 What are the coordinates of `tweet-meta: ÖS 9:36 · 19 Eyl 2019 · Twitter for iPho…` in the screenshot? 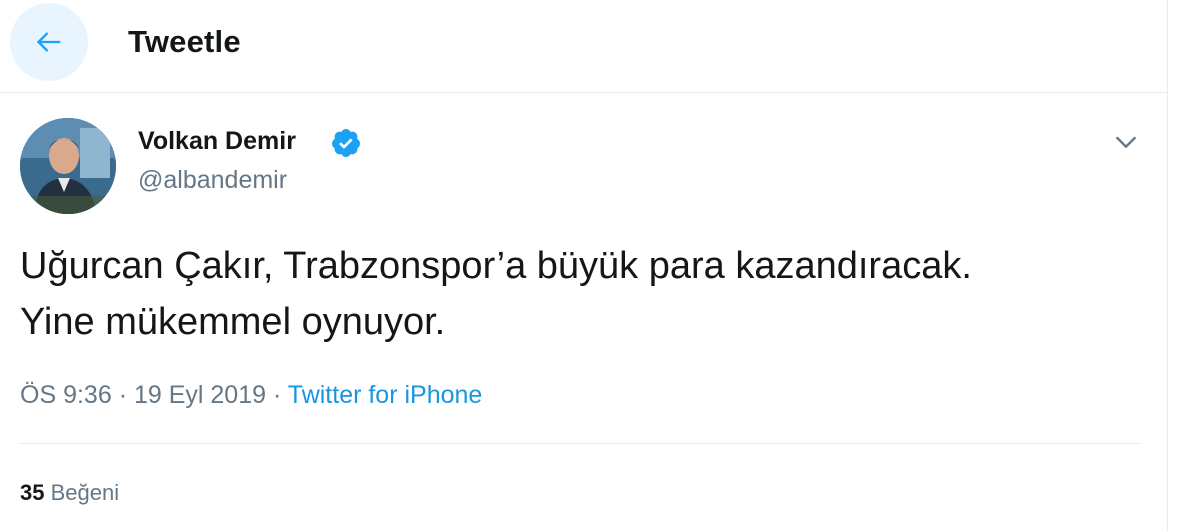 It's located at (251, 395).